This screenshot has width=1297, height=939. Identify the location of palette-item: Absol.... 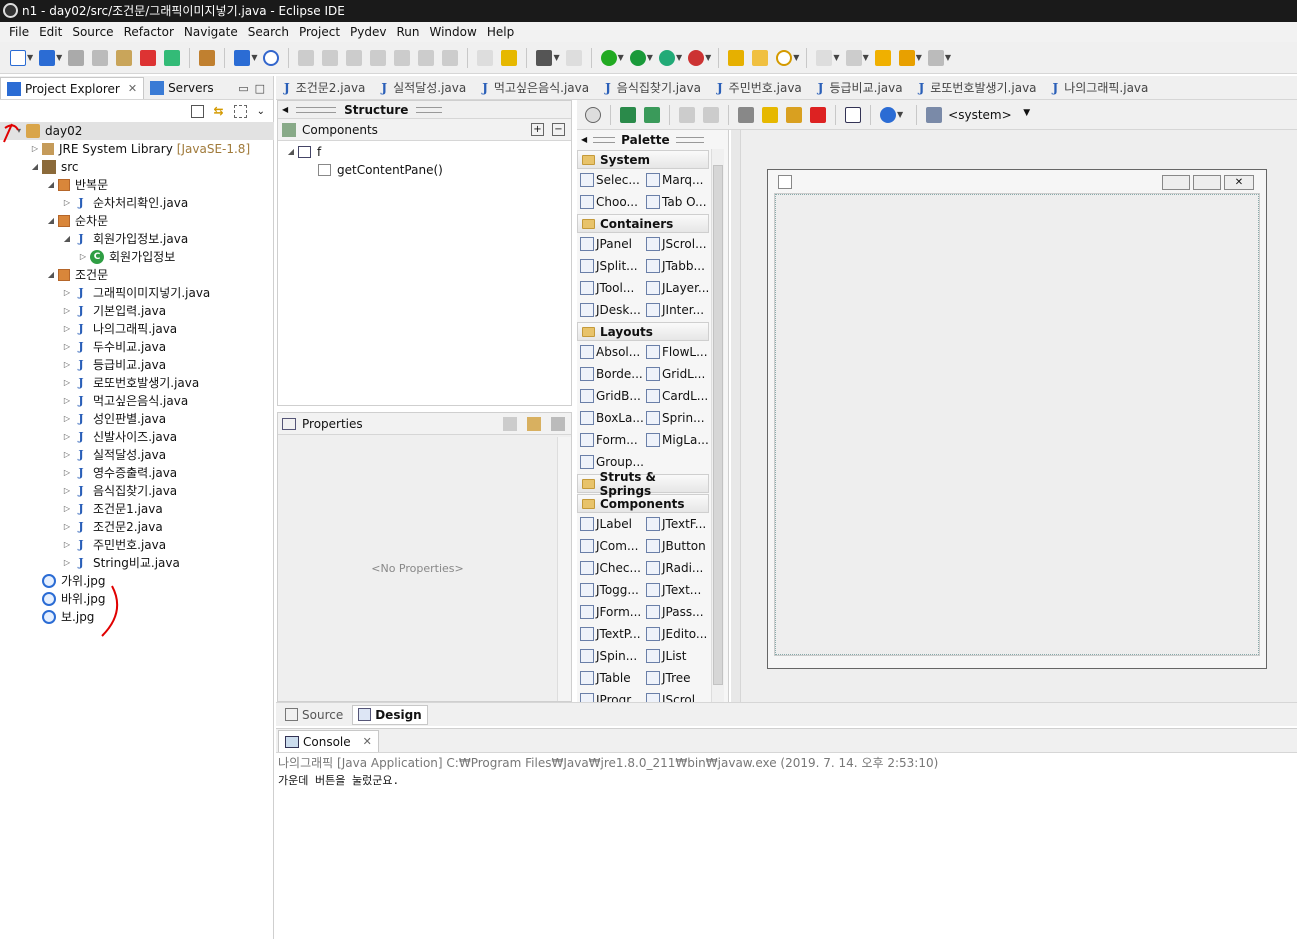
(610, 352).